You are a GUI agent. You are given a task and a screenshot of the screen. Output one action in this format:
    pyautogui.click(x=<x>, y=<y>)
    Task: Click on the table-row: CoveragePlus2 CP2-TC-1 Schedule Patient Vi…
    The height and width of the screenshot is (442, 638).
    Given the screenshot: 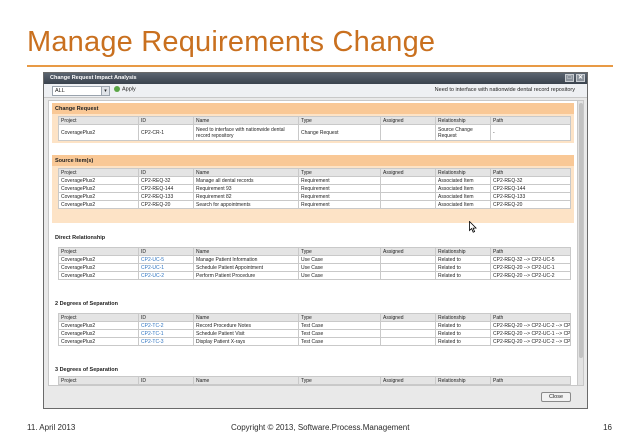 What is the action you would take?
    pyautogui.click(x=314, y=333)
    